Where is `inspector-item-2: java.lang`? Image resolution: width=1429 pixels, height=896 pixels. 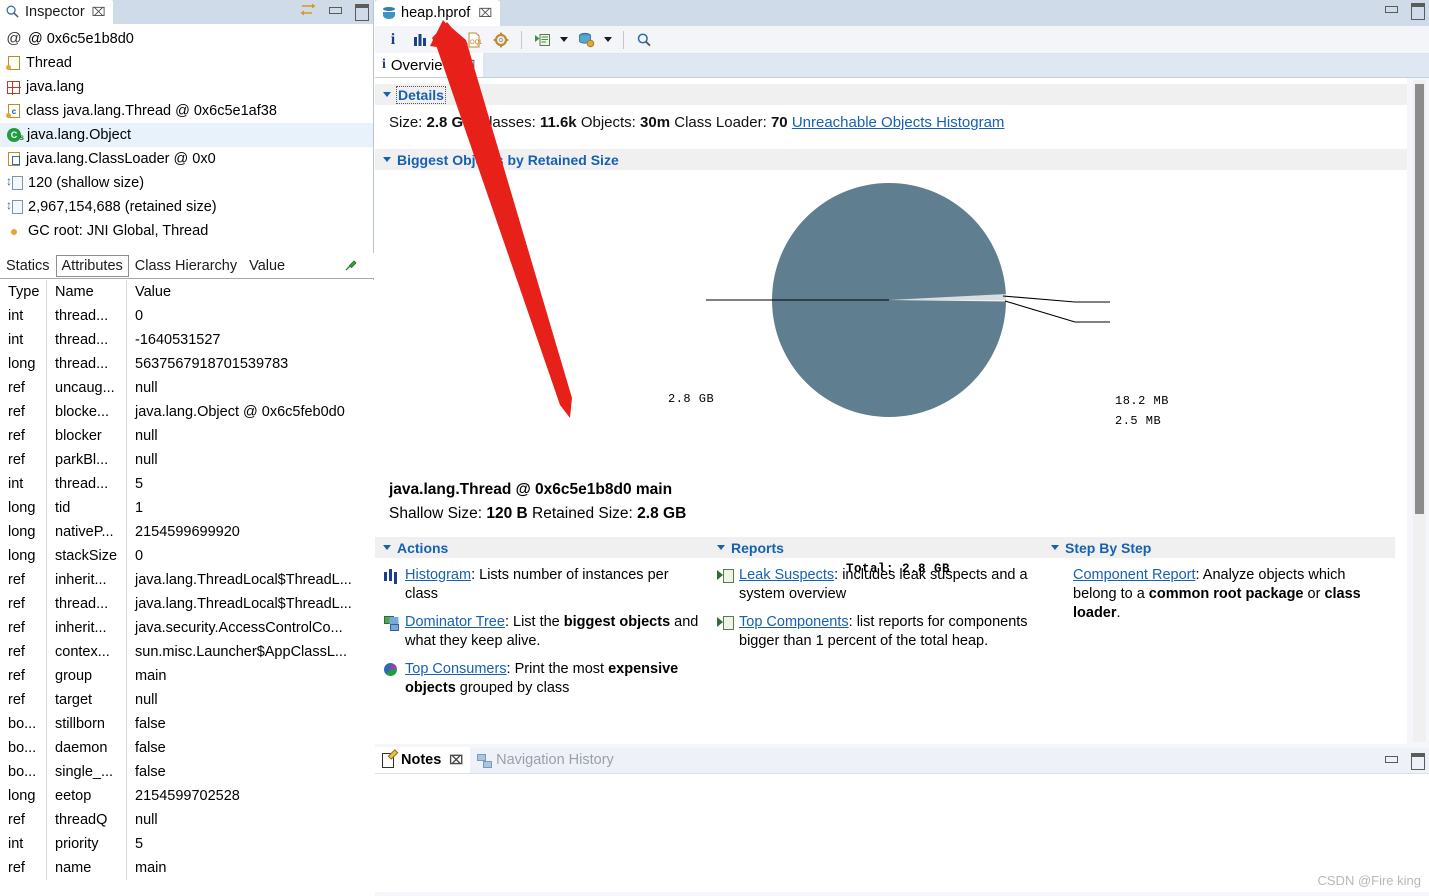
inspector-item-2: java.lang is located at coordinates (186, 87).